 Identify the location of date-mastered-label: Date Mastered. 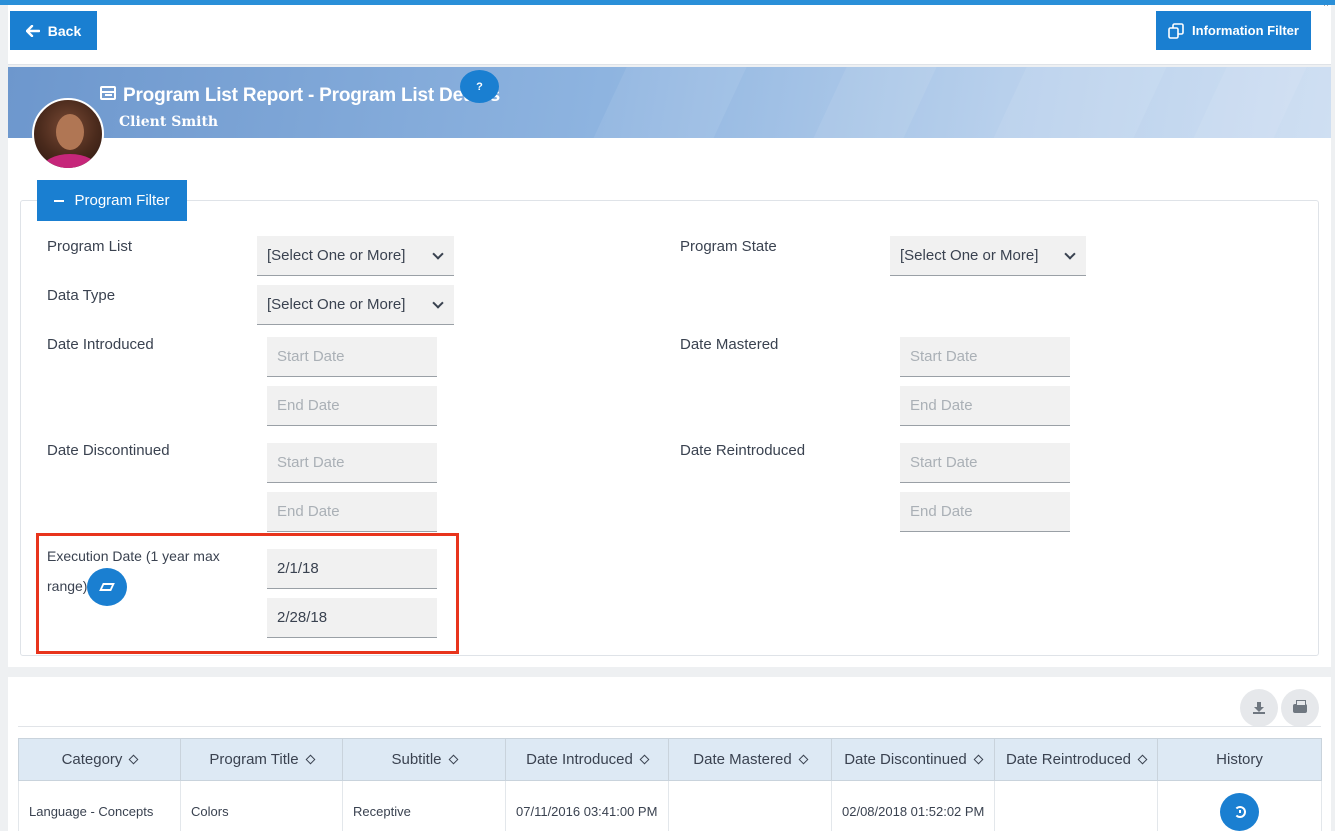
(729, 344).